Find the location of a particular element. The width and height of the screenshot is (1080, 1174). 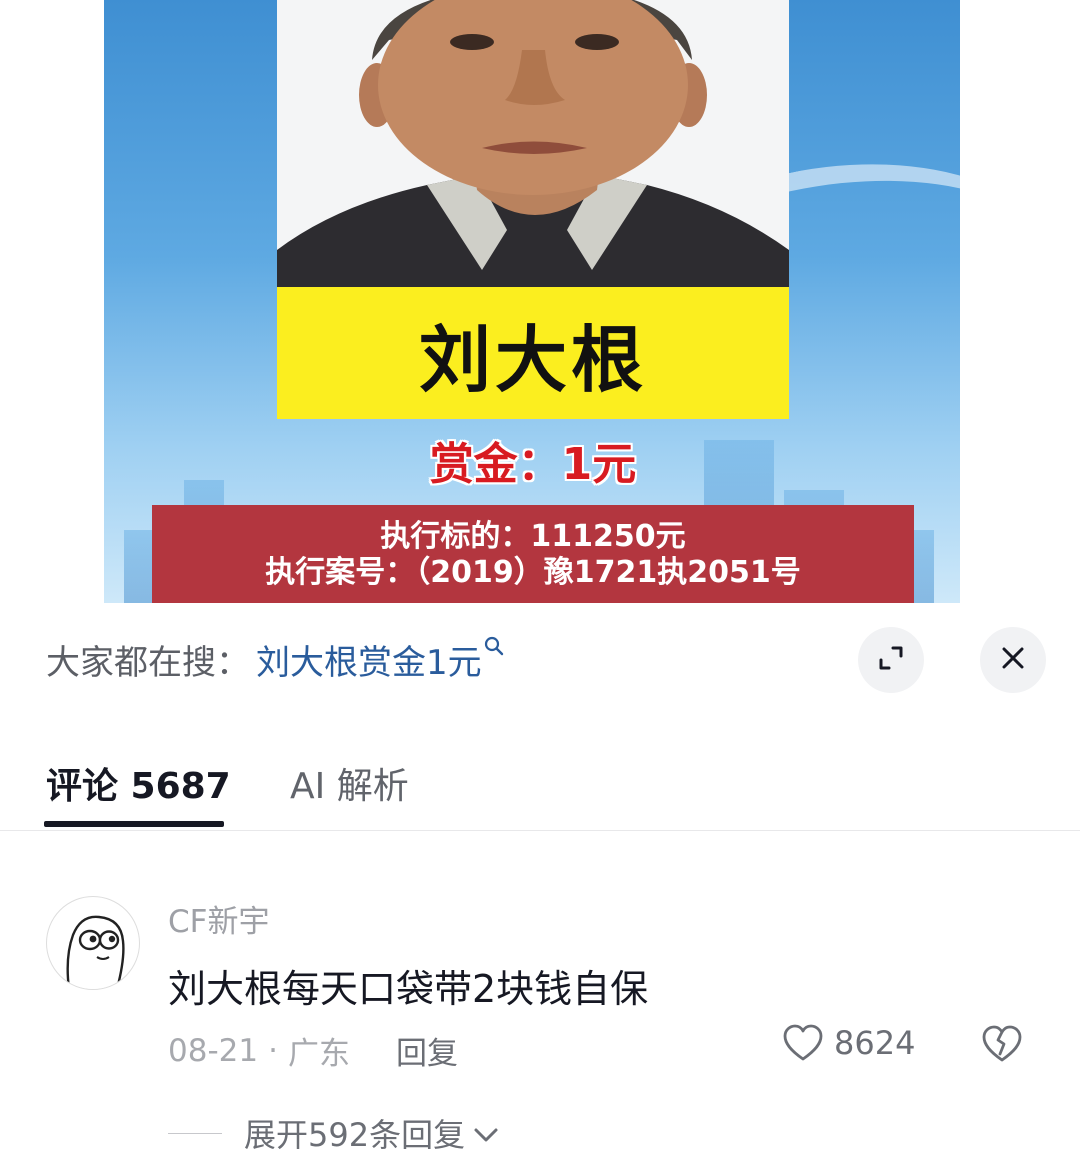

comment-text: 刘大根每天口袋带2块钱自保 is located at coordinates (408, 989).